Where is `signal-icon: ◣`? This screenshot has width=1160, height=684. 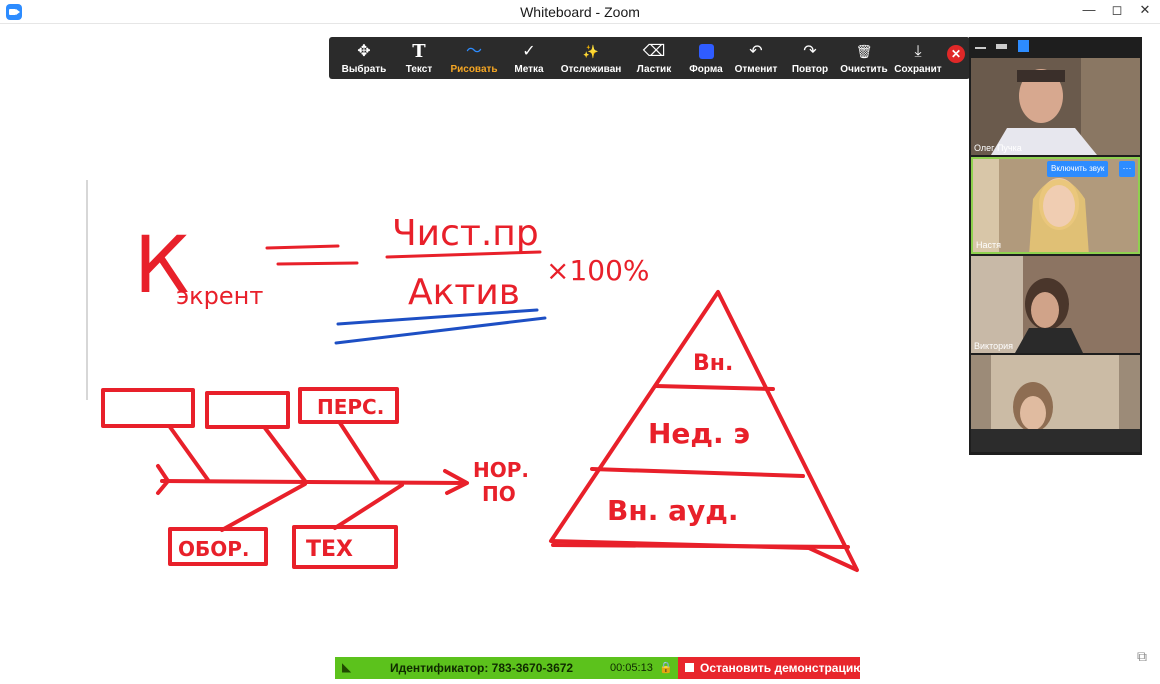
signal-icon: ◣ is located at coordinates (347, 667).